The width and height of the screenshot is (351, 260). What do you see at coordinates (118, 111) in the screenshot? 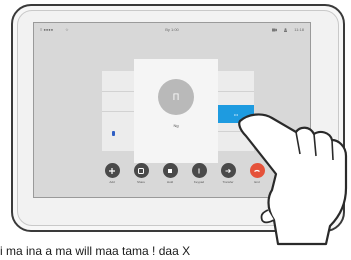
I see `left-side-panel` at bounding box center [118, 111].